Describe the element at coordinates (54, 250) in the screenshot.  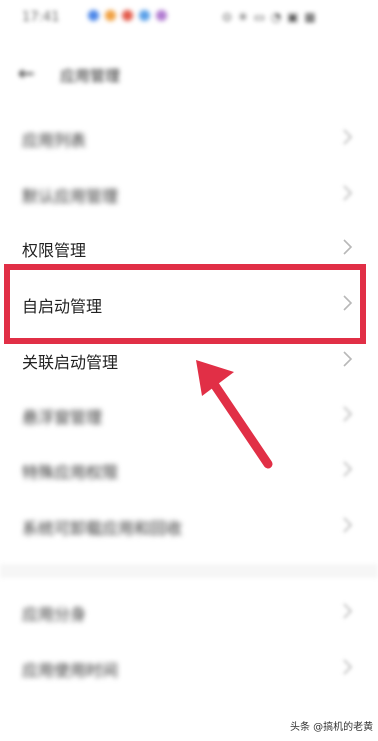
I see `settings-item-label: 权限管理` at that location.